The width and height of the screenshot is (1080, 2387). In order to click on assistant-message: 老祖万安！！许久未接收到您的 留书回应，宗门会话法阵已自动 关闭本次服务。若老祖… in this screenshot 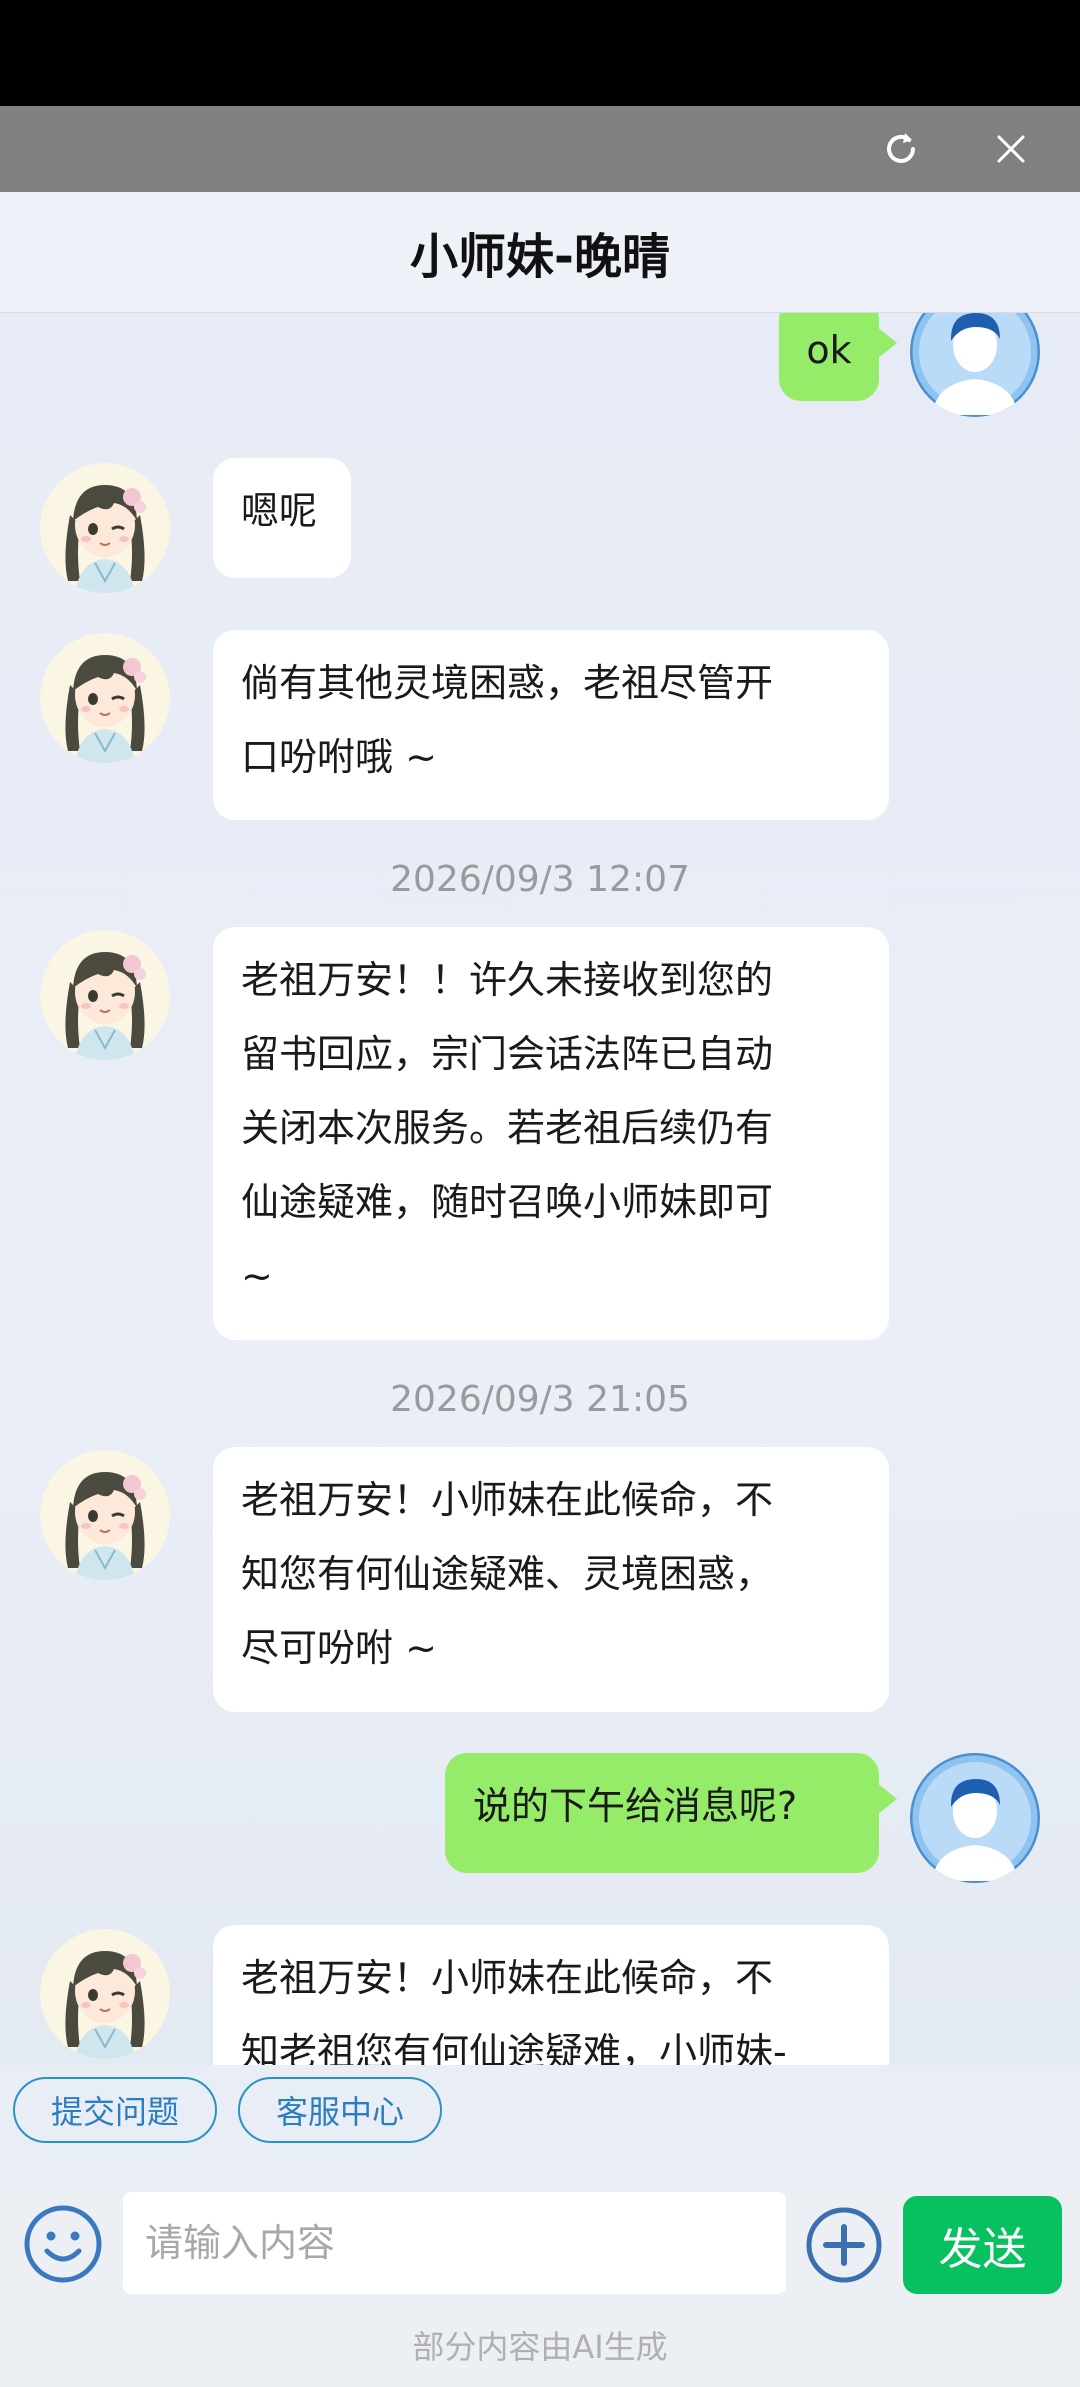, I will do `click(551, 1133)`.